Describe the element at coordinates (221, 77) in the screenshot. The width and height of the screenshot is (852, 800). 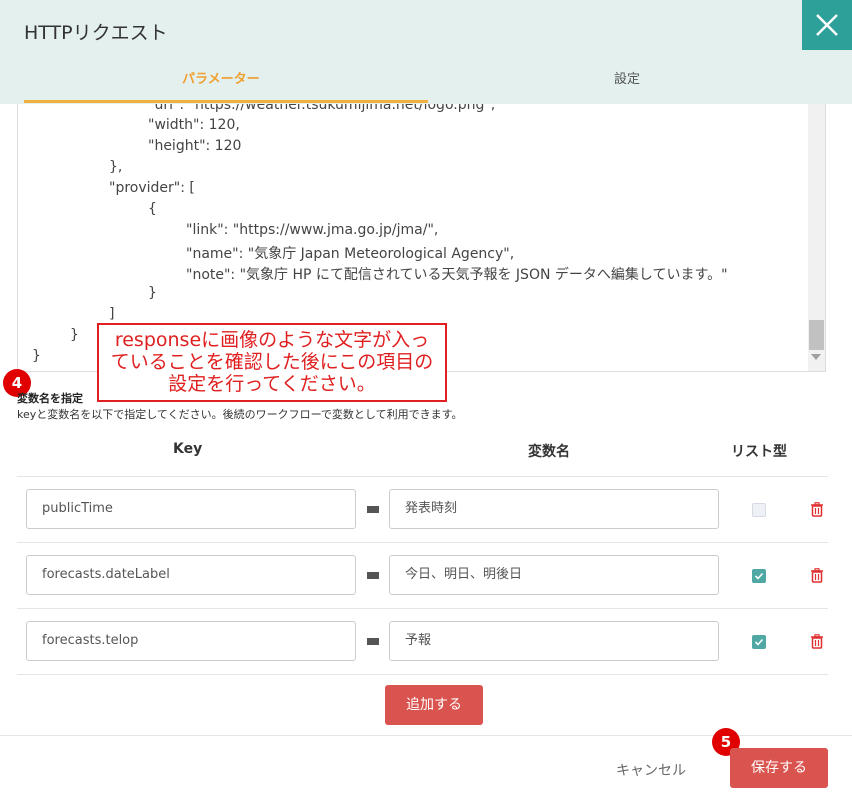
I see `tab-parameters: パラメーター` at that location.